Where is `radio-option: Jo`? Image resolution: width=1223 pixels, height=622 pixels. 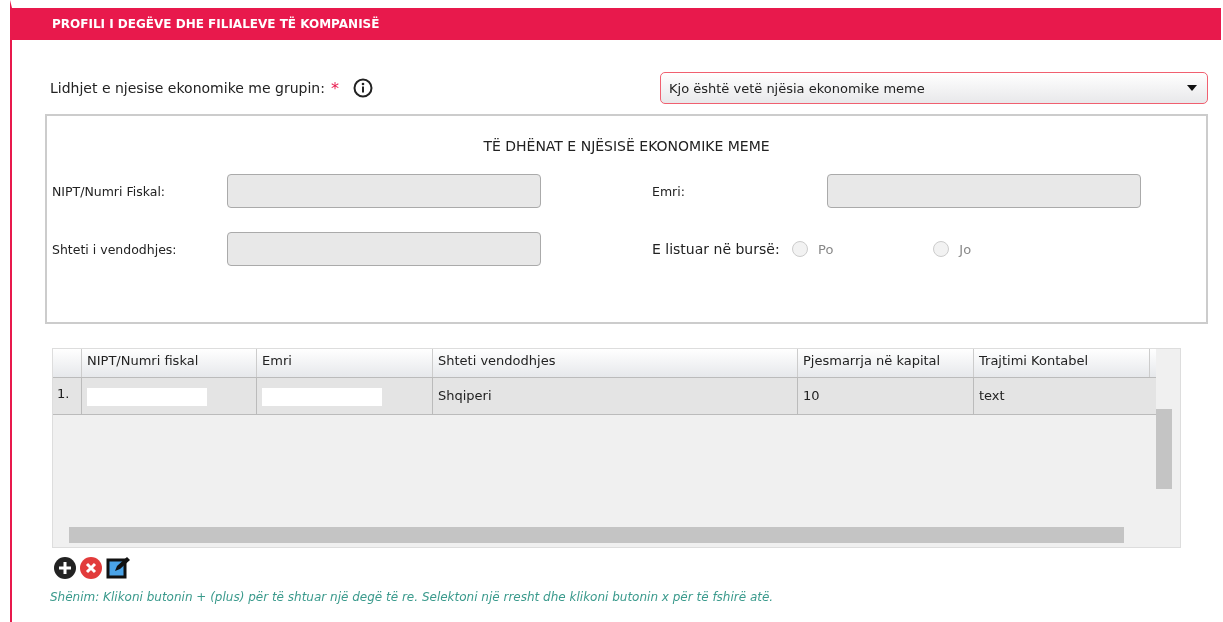 radio-option: Jo is located at coordinates (952, 249).